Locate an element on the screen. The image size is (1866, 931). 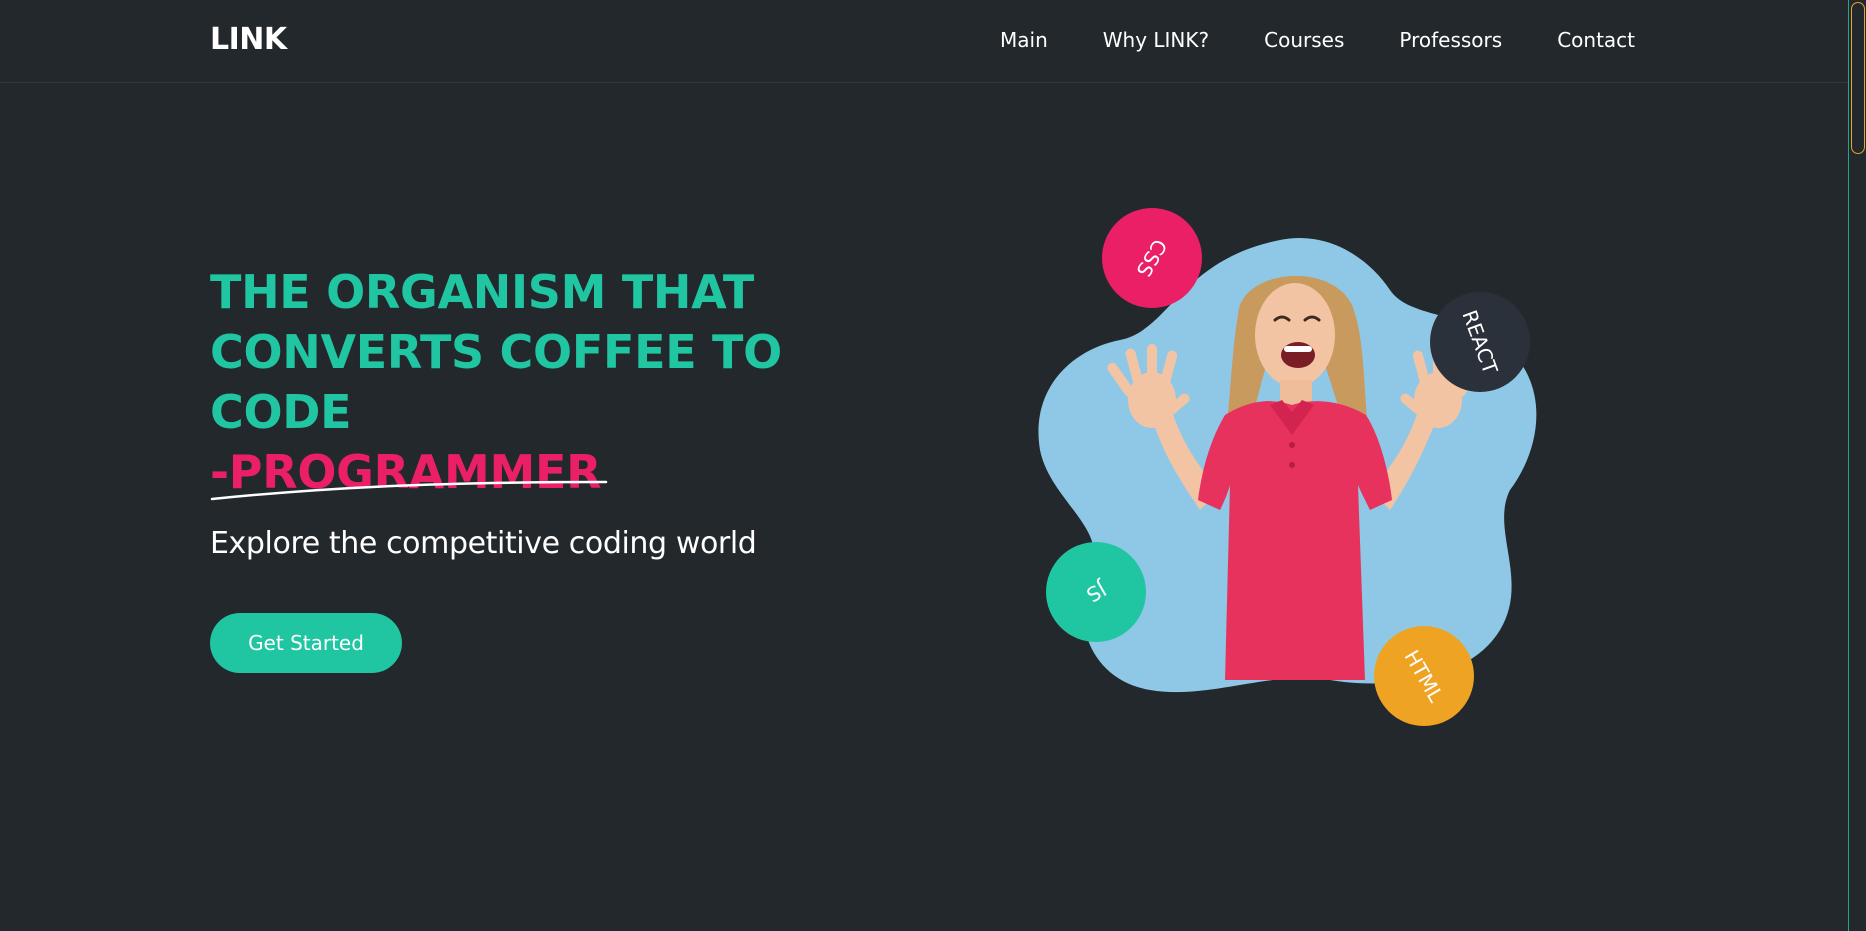
person-mouth is located at coordinates (1298, 355).